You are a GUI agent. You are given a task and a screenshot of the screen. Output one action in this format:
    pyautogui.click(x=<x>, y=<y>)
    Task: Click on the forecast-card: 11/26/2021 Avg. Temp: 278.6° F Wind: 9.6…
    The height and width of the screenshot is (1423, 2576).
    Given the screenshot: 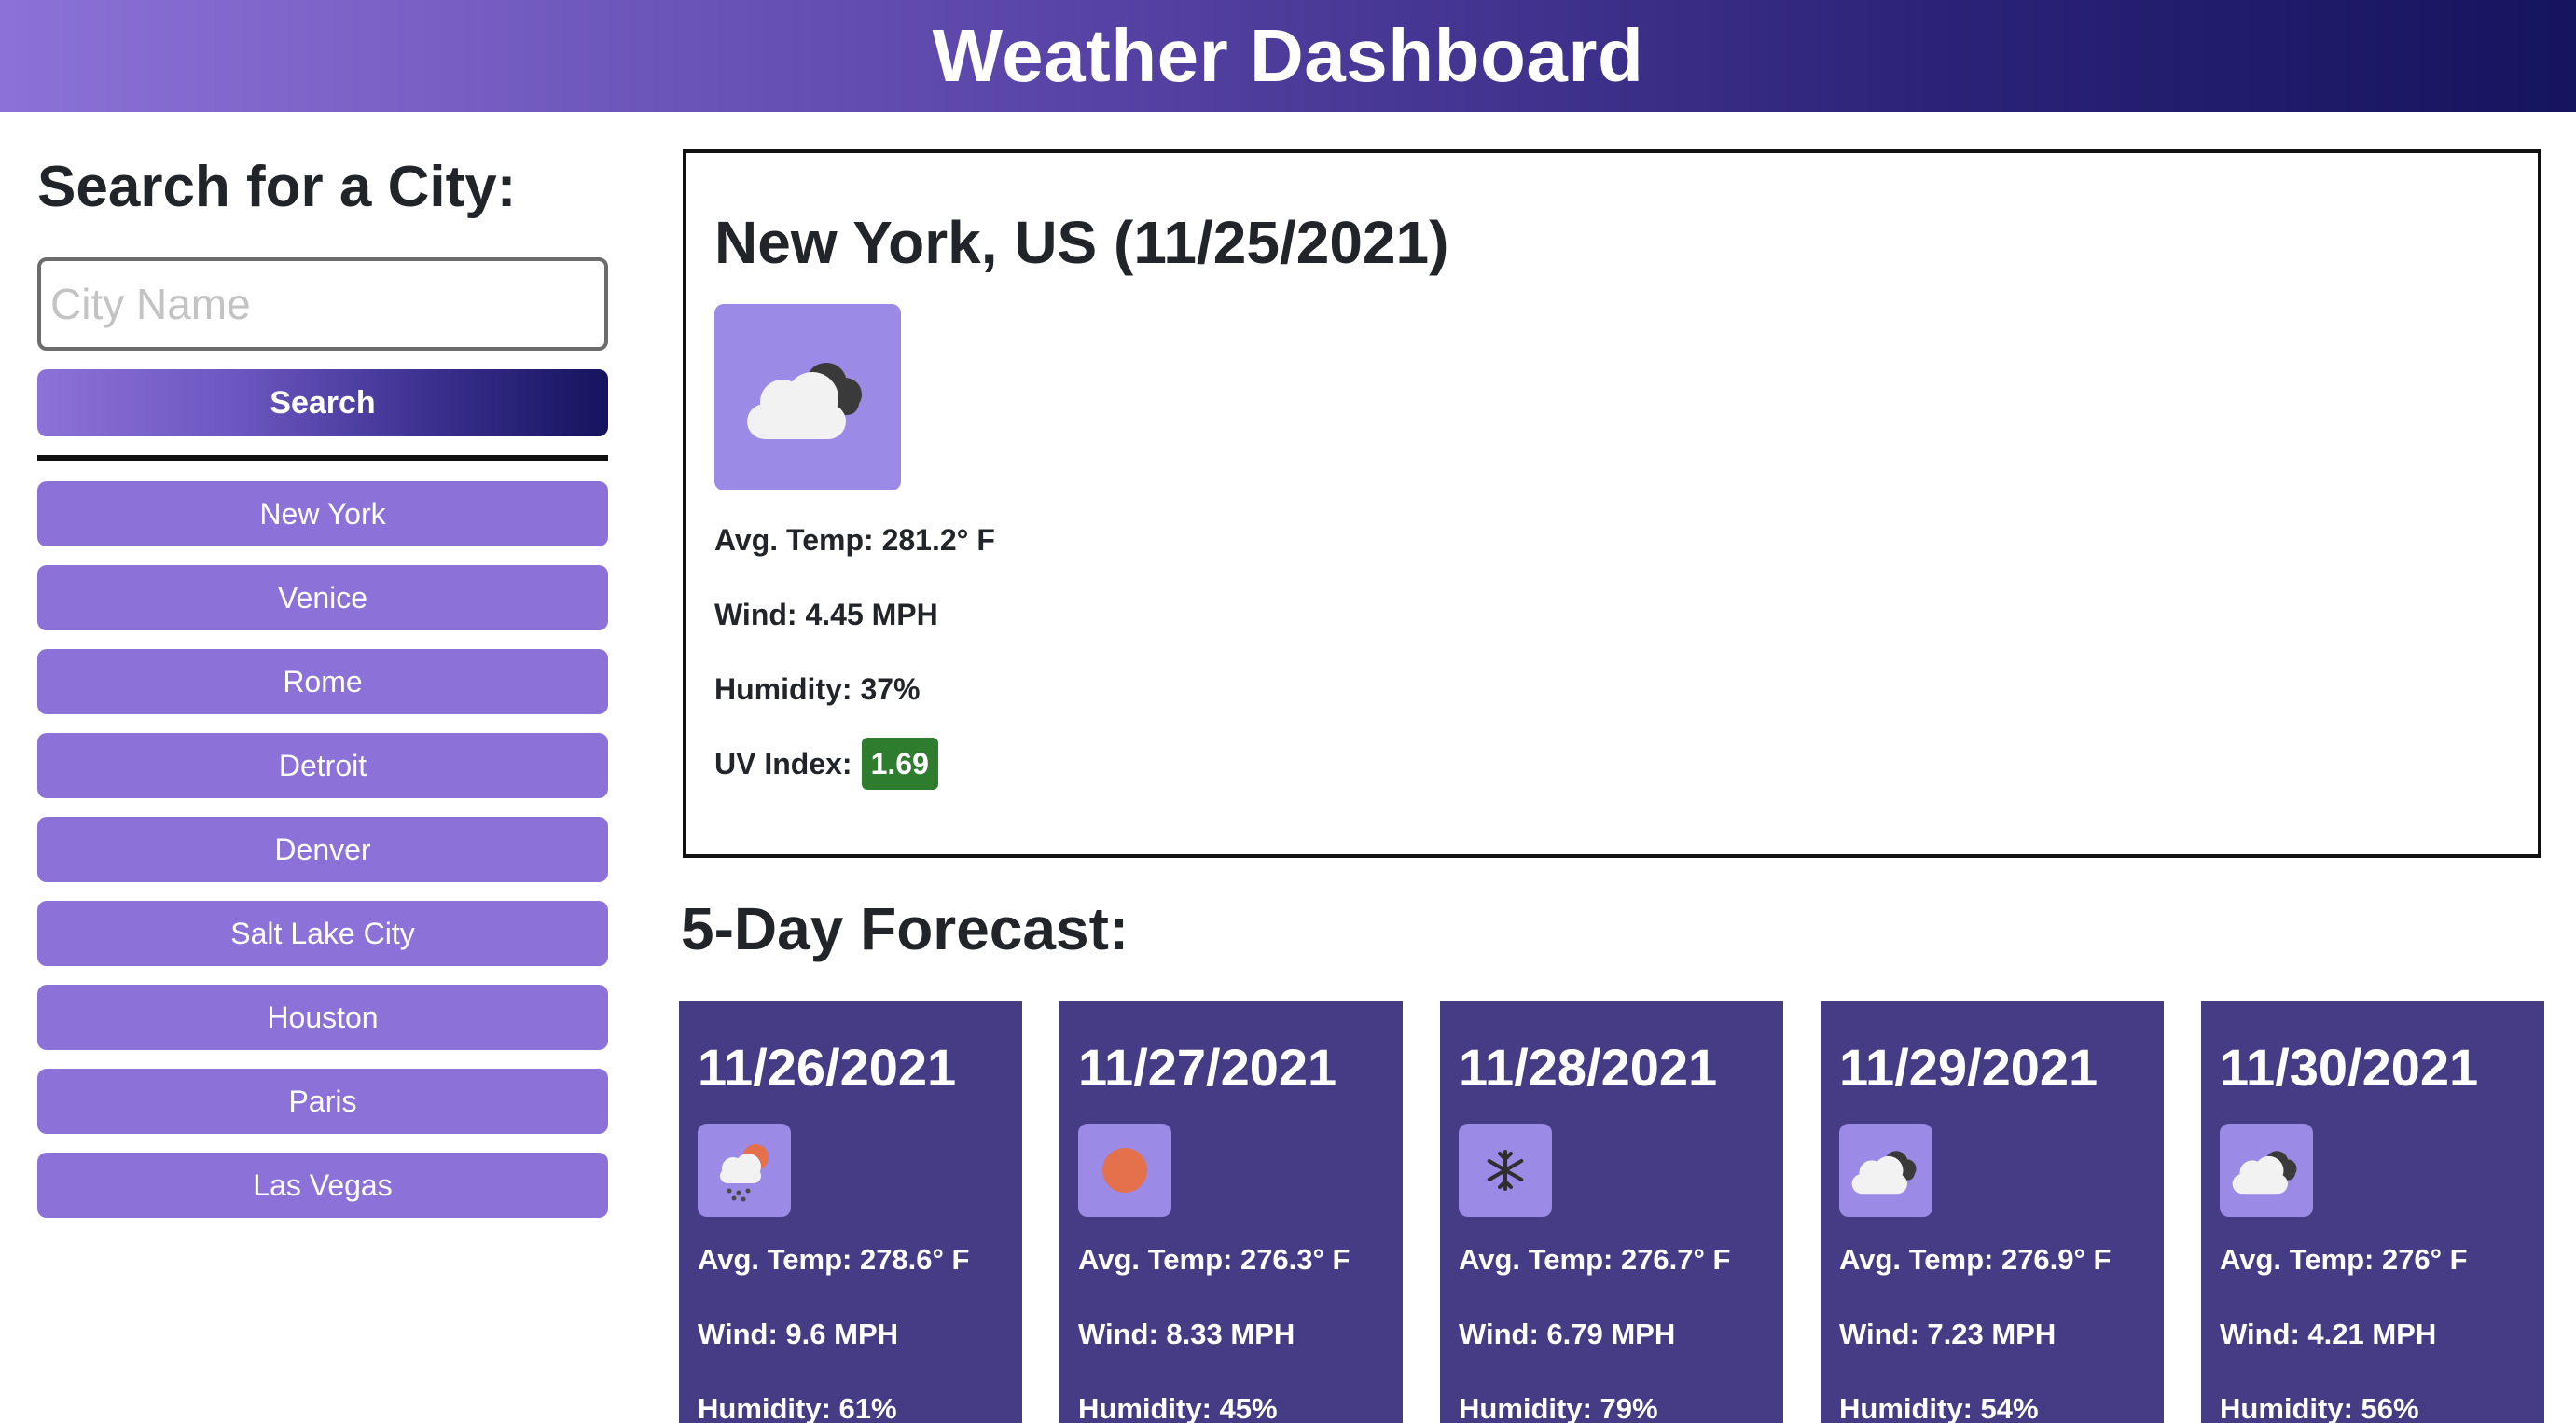 What is the action you would take?
    pyautogui.click(x=850, y=1212)
    